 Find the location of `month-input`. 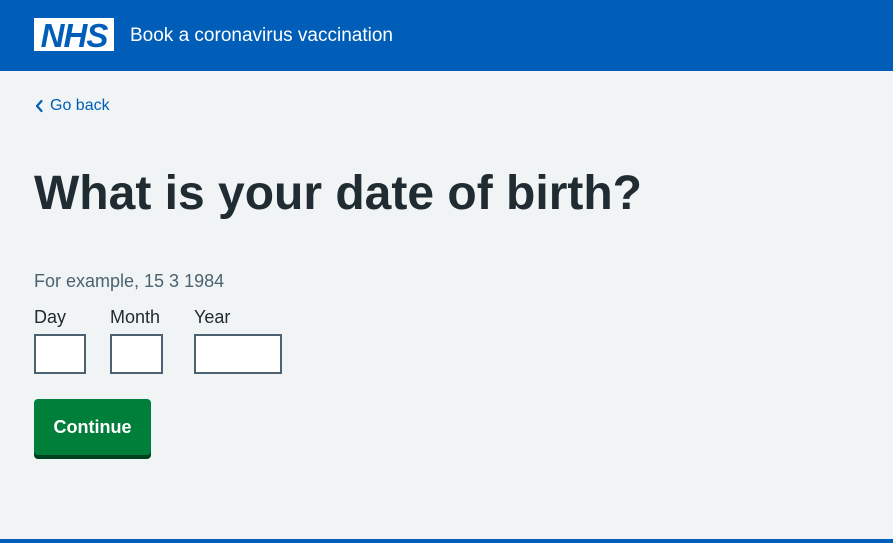

month-input is located at coordinates (136, 354).